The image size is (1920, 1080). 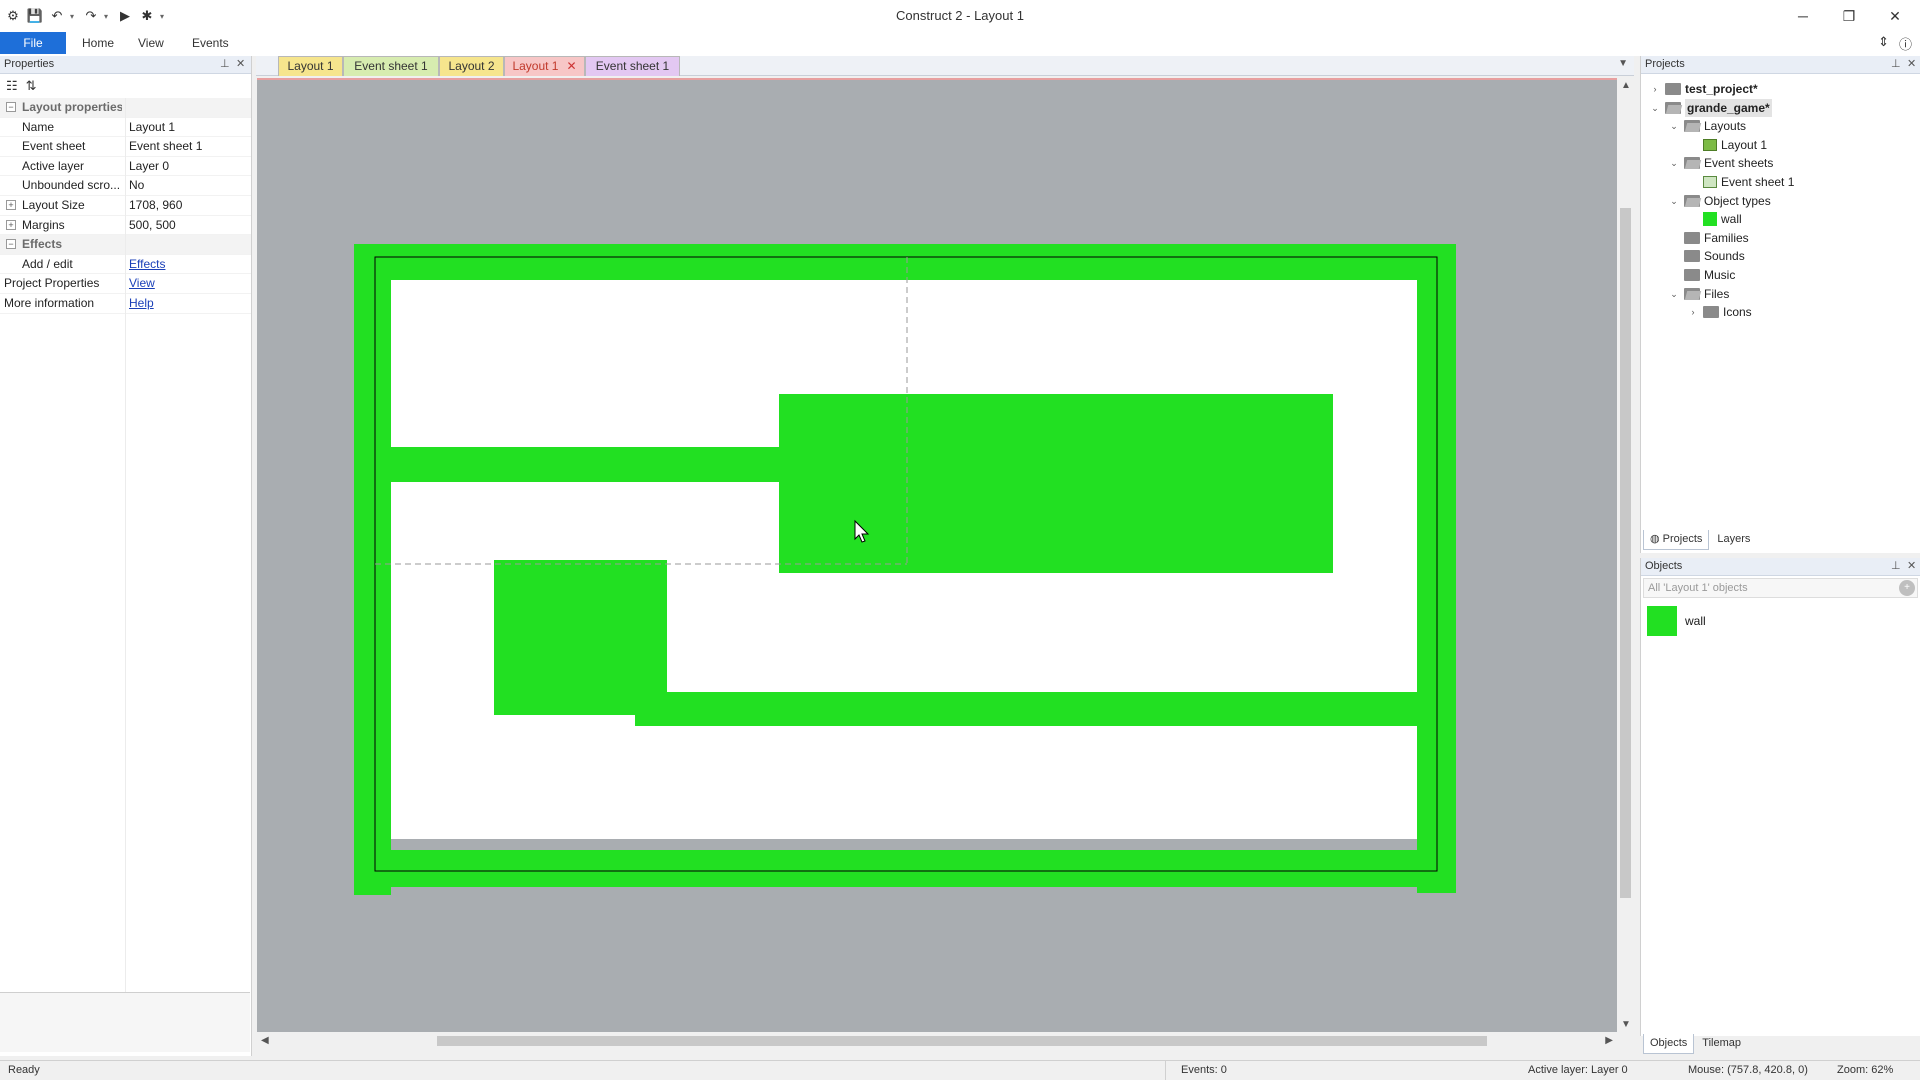 I want to click on tree-item-label: Sounds, so click(x=1724, y=256).